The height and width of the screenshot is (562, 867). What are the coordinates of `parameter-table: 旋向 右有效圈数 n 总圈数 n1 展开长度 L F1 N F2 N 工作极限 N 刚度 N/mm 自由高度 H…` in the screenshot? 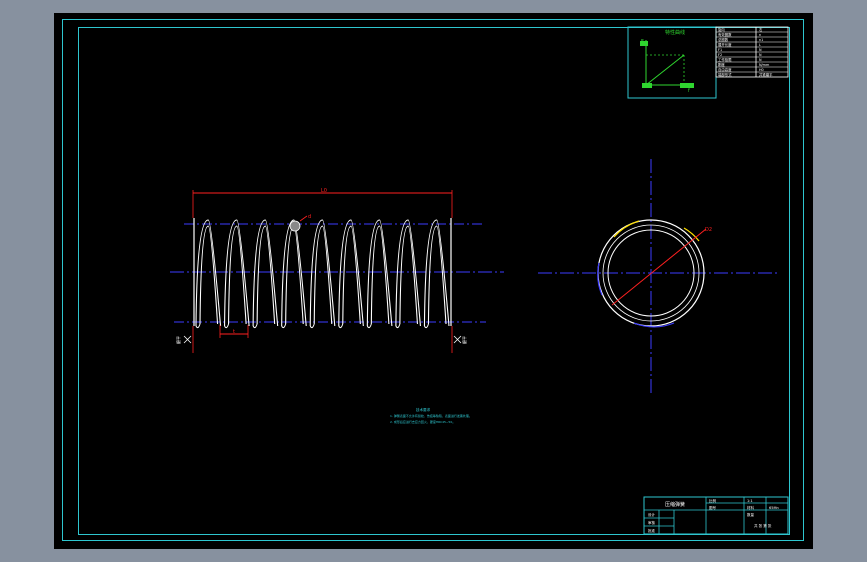 It's located at (752, 52).